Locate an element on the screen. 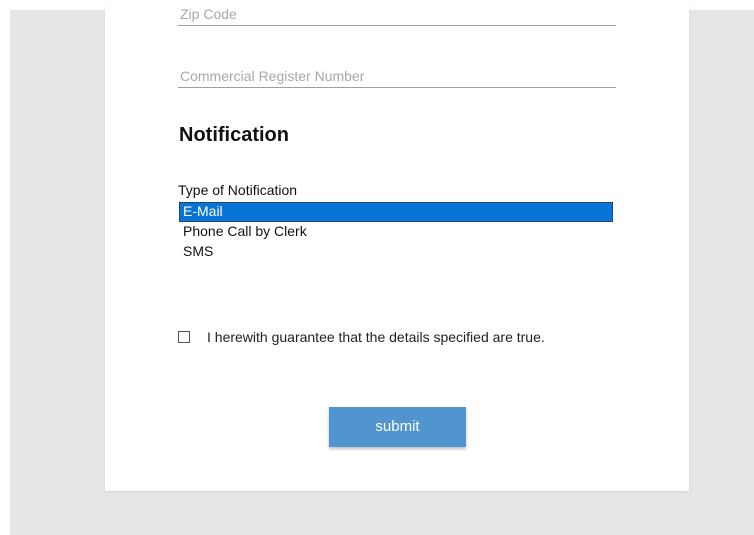 Image resolution: width=754 pixels, height=535 pixels. commercial-register-number-input is located at coordinates (397, 76).